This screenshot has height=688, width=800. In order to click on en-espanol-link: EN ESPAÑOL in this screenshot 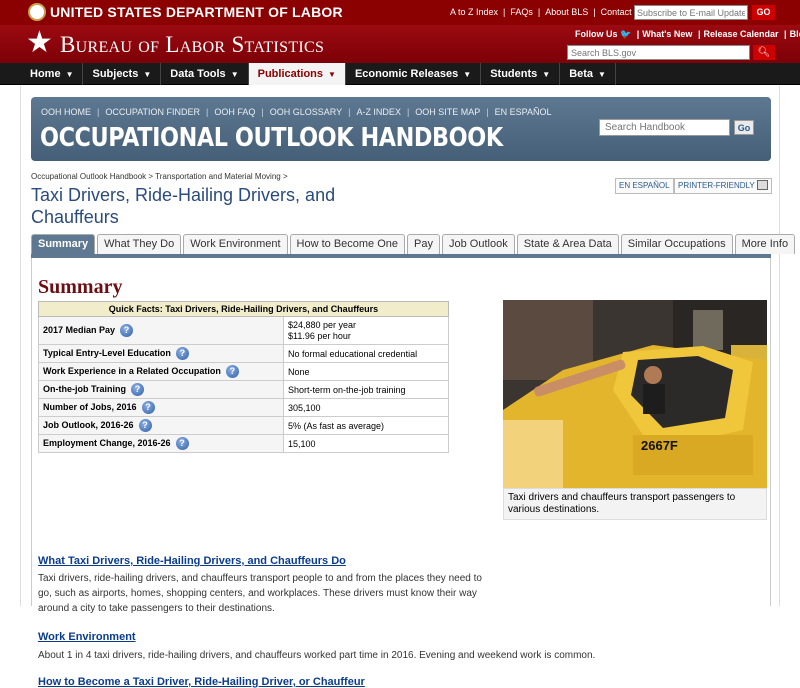, I will do `click(523, 112)`.